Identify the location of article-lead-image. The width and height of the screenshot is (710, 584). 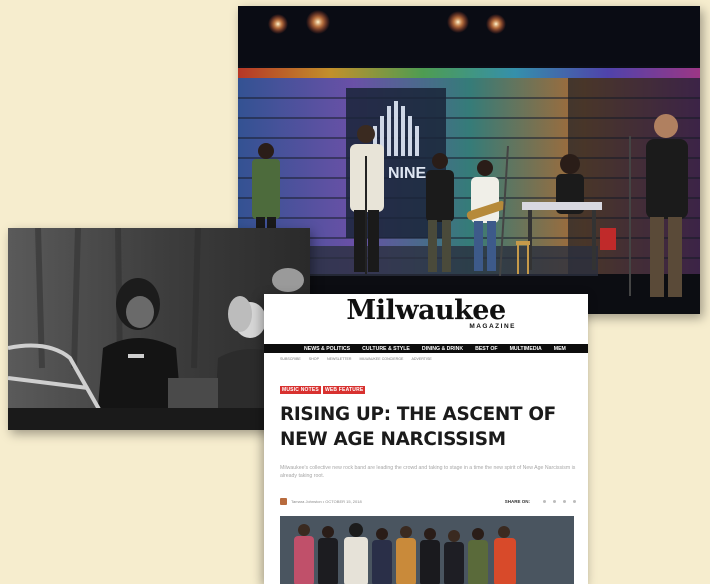
(427, 550).